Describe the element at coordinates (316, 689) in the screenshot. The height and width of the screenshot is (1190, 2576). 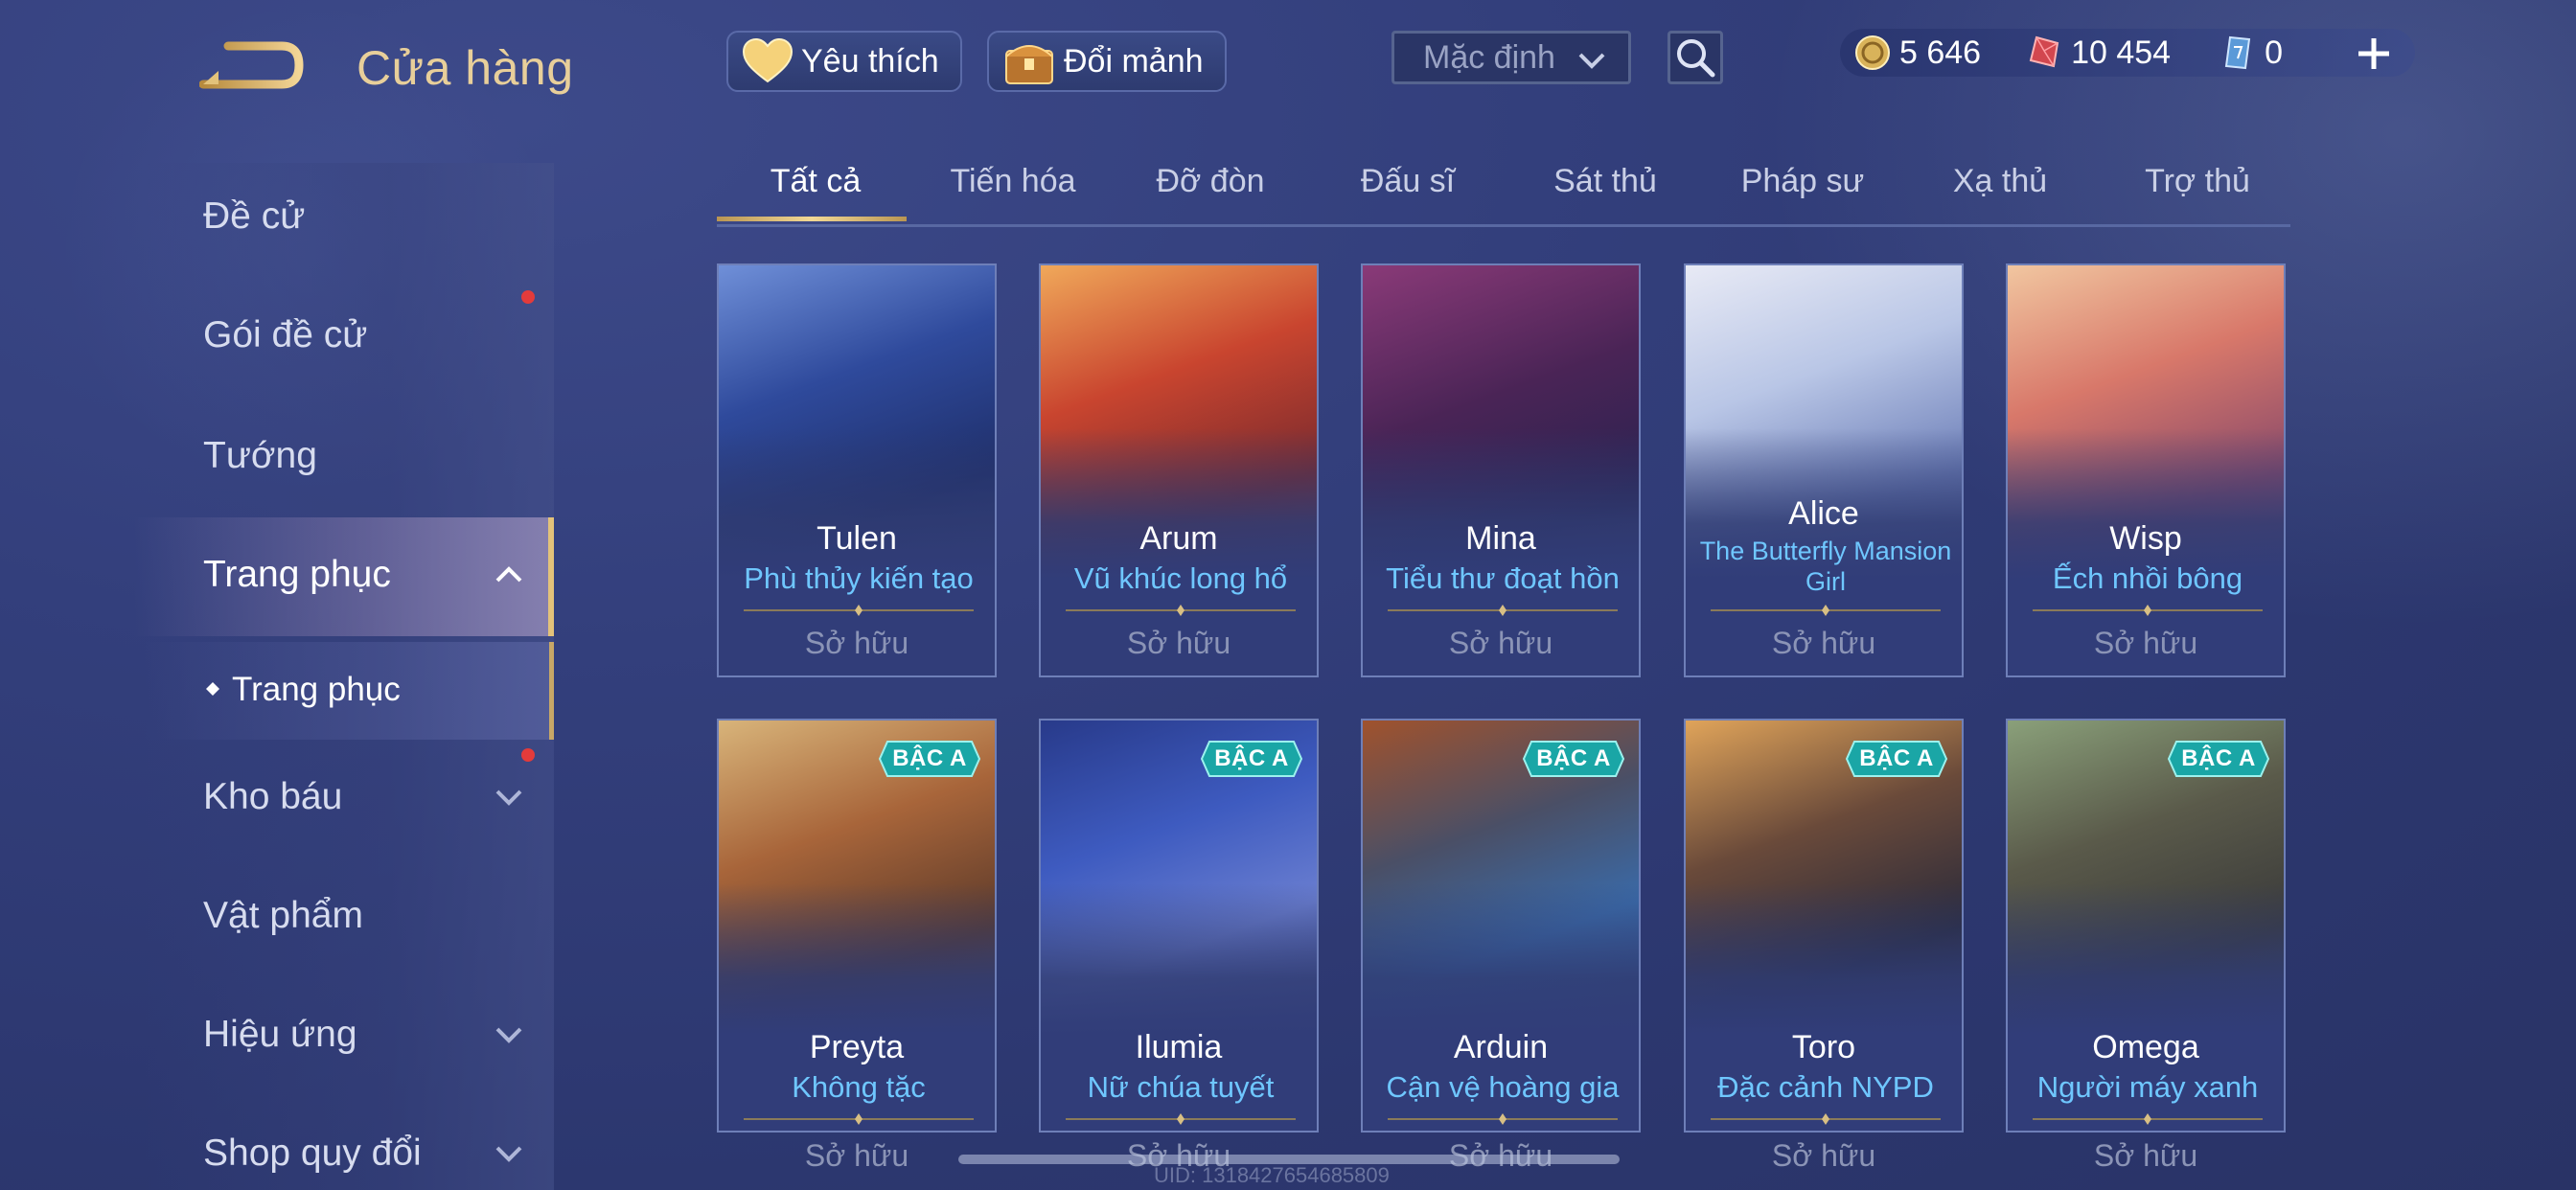
I see `sidebar-subitem-skins-label: Trang phục` at that location.